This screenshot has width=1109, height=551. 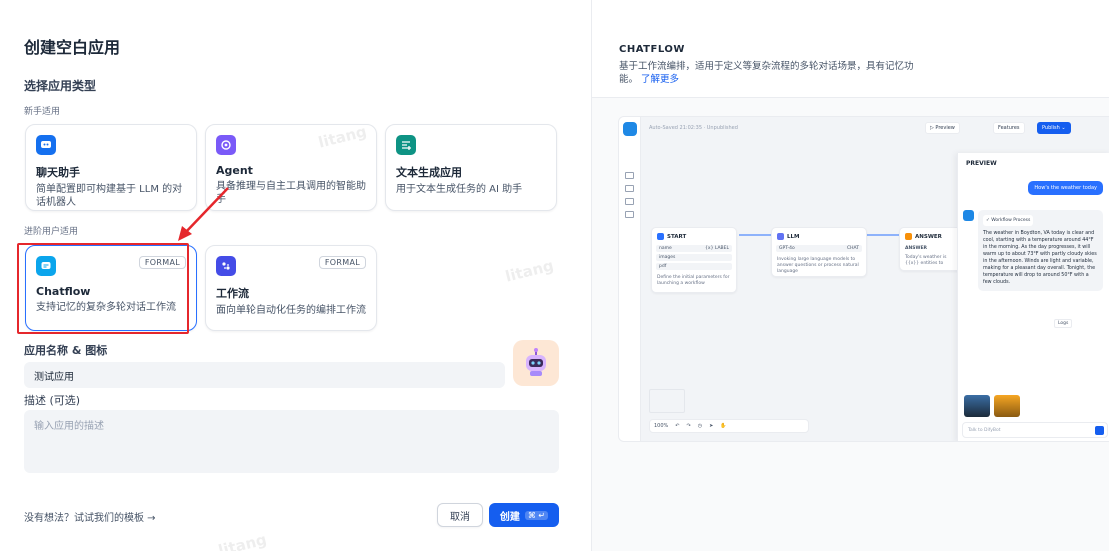 I want to click on create-button: 创建 ⌘ ↵, so click(x=524, y=515).